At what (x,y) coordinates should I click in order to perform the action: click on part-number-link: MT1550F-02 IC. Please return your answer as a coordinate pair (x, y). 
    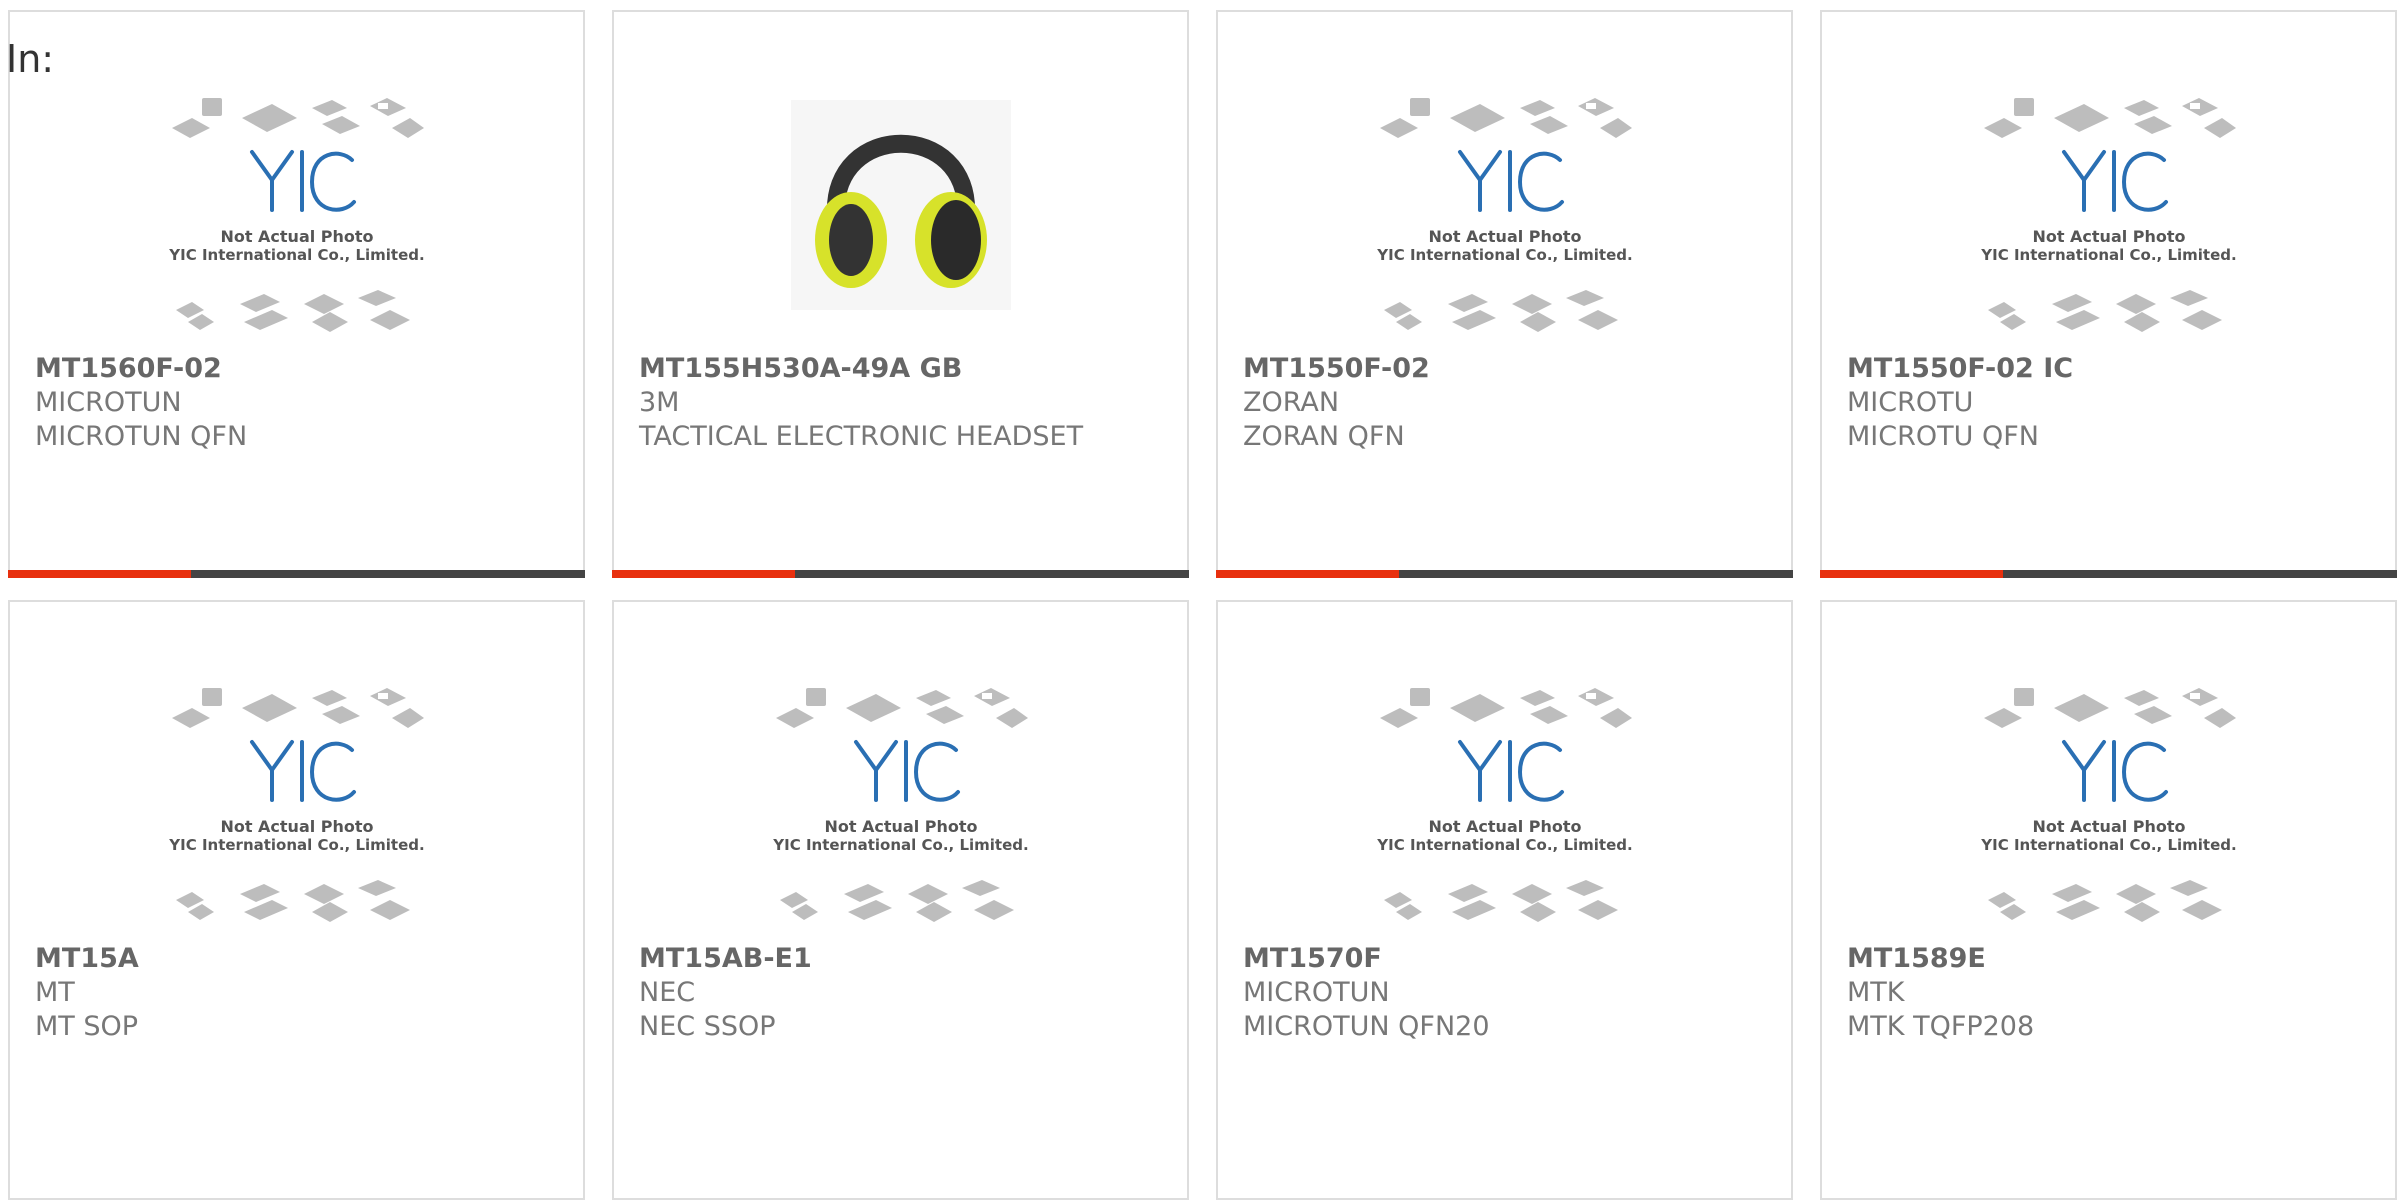
    Looking at the image, I should click on (1960, 369).